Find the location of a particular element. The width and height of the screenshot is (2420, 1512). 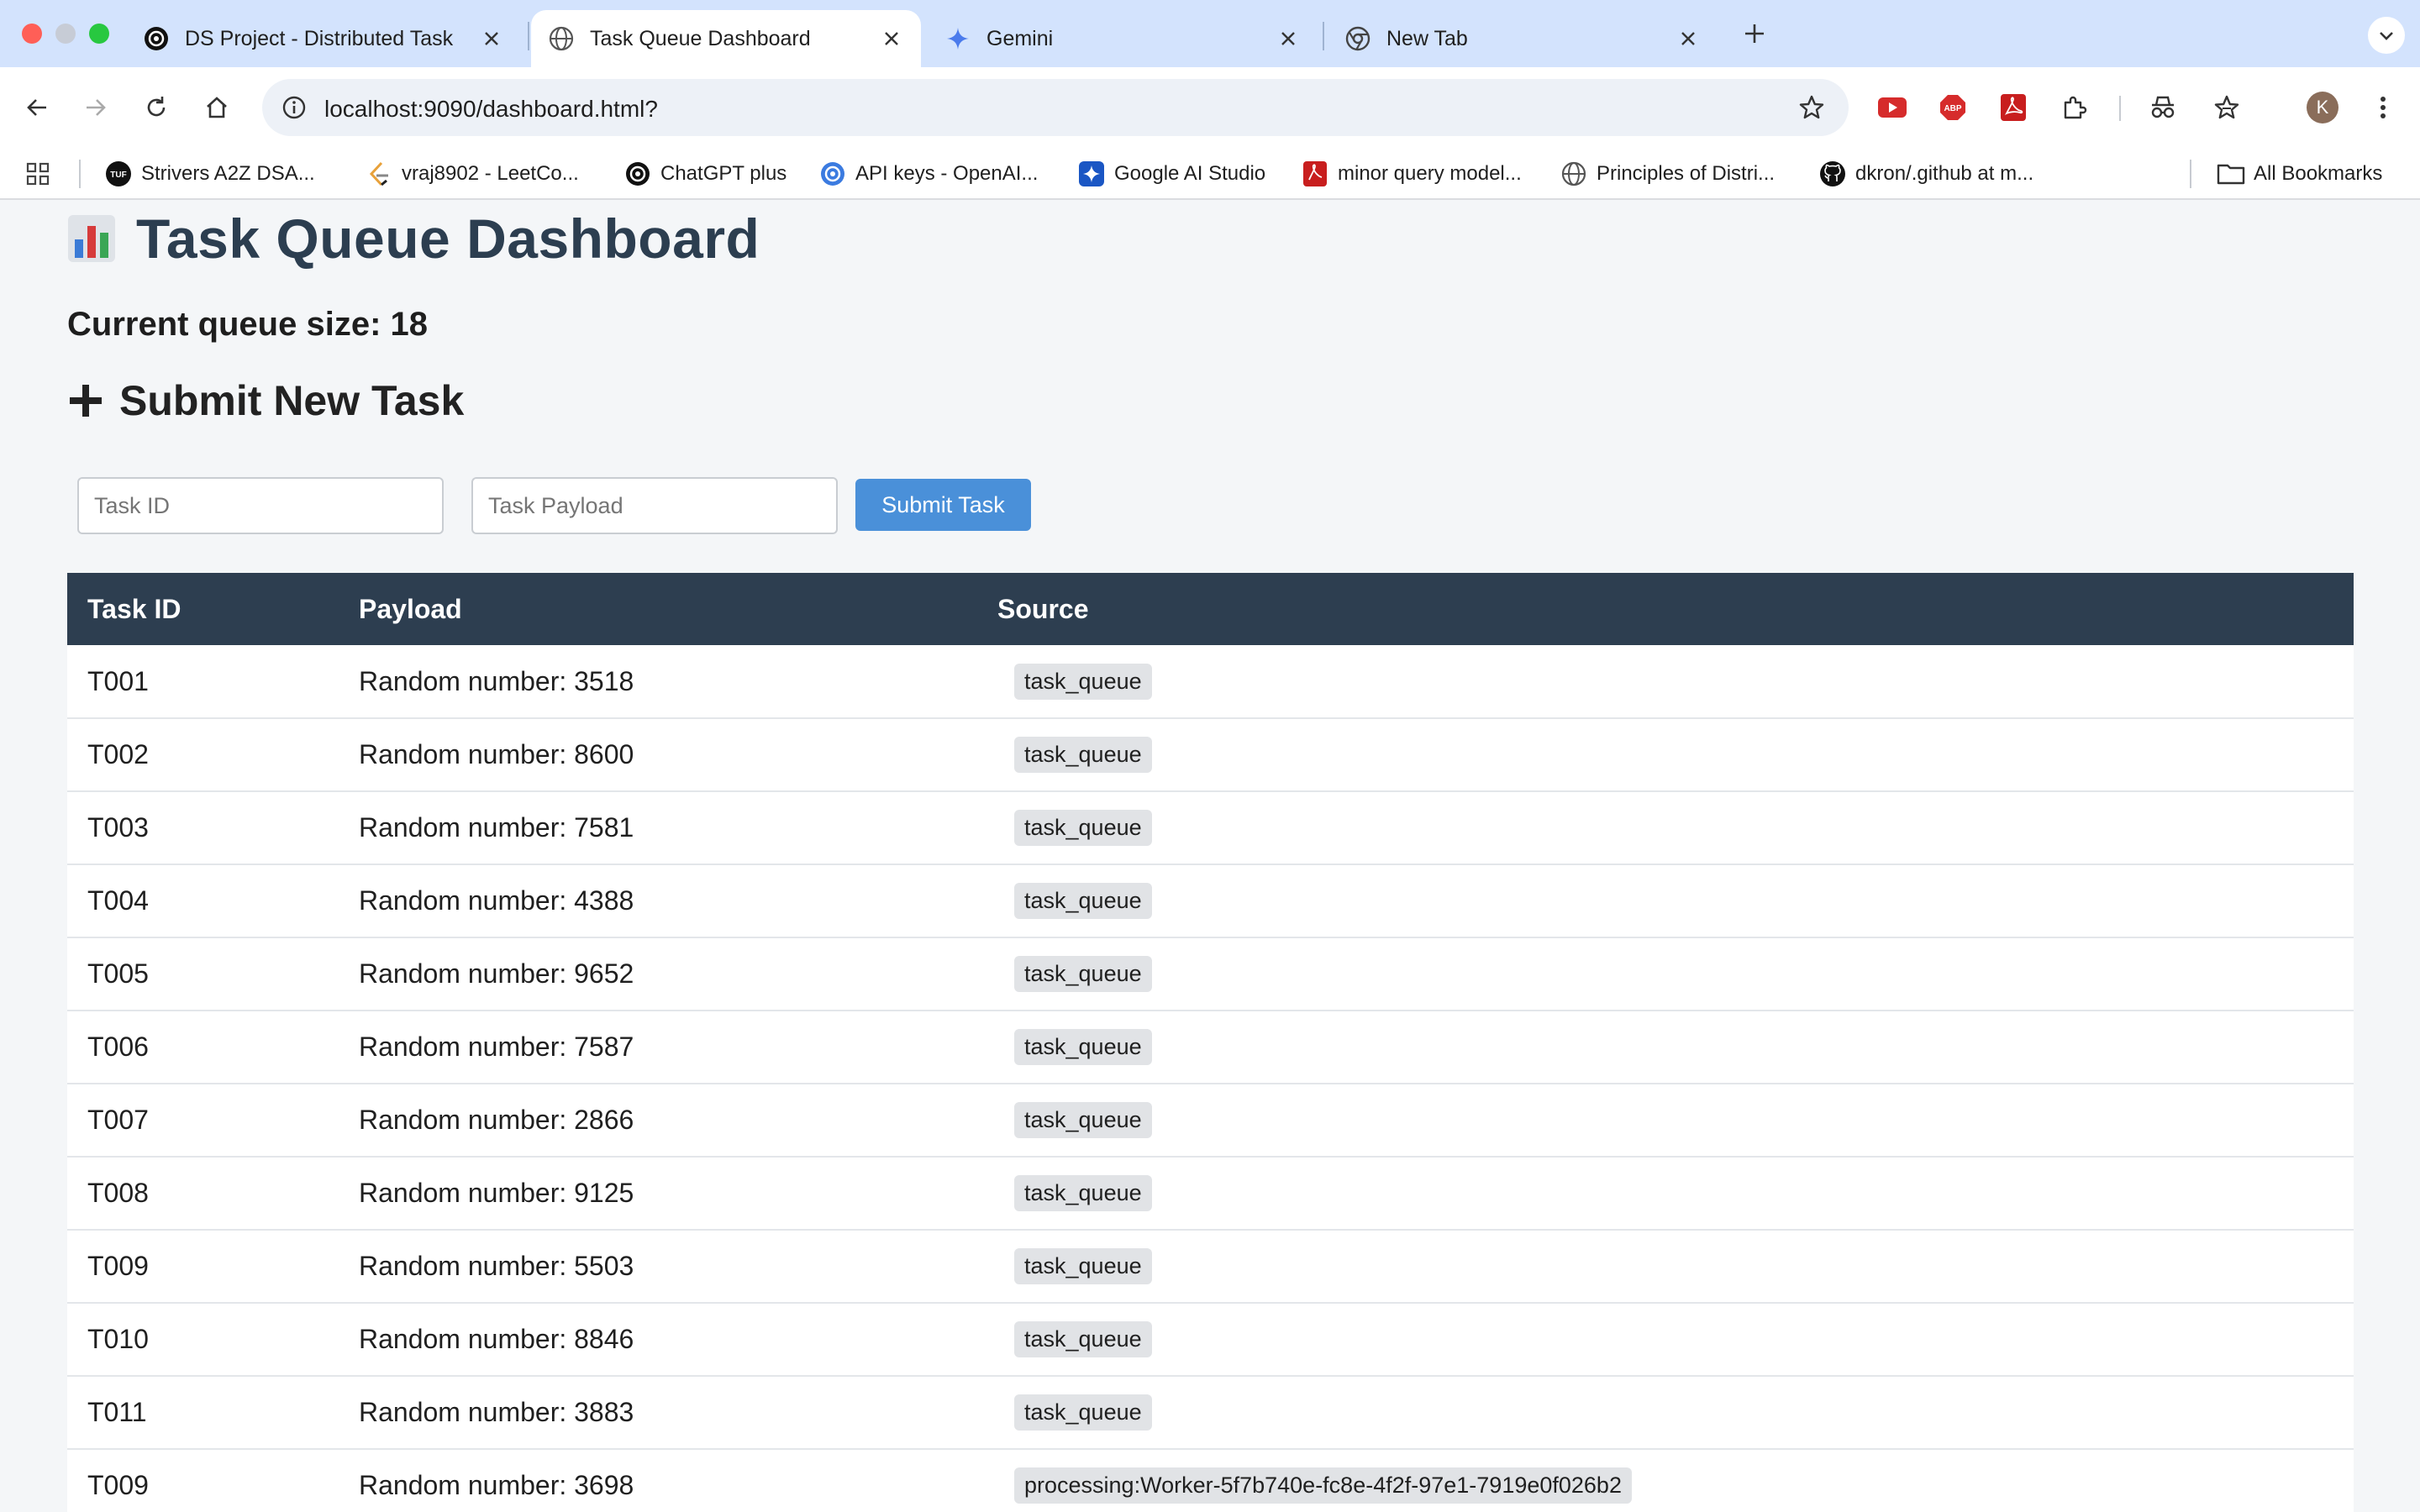

page-heading: Task Queue Dashboard is located at coordinates (413, 238).